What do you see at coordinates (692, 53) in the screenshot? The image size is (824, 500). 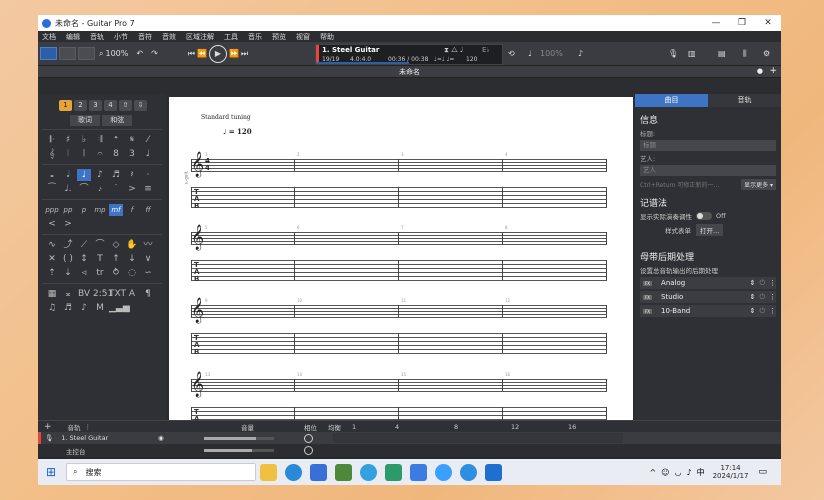 I see `piano-icon: ▥` at bounding box center [692, 53].